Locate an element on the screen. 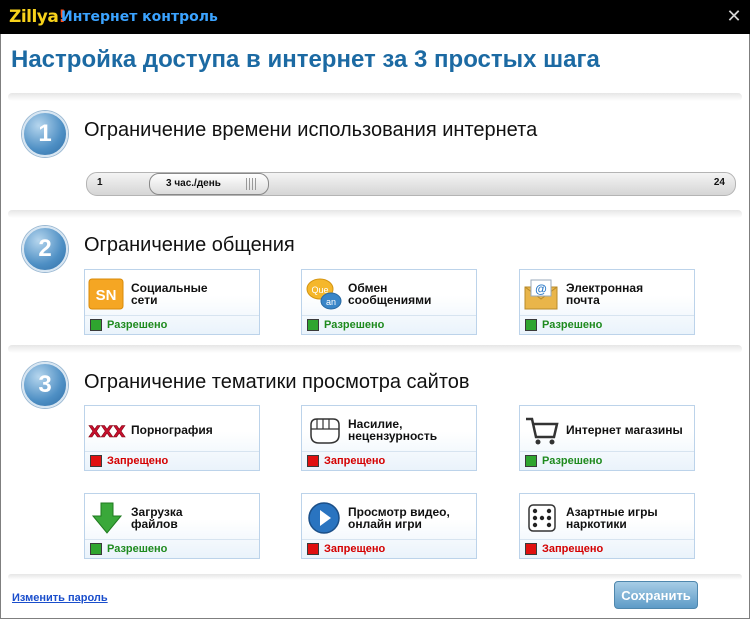  slider-min-label: 1 is located at coordinates (100, 182).